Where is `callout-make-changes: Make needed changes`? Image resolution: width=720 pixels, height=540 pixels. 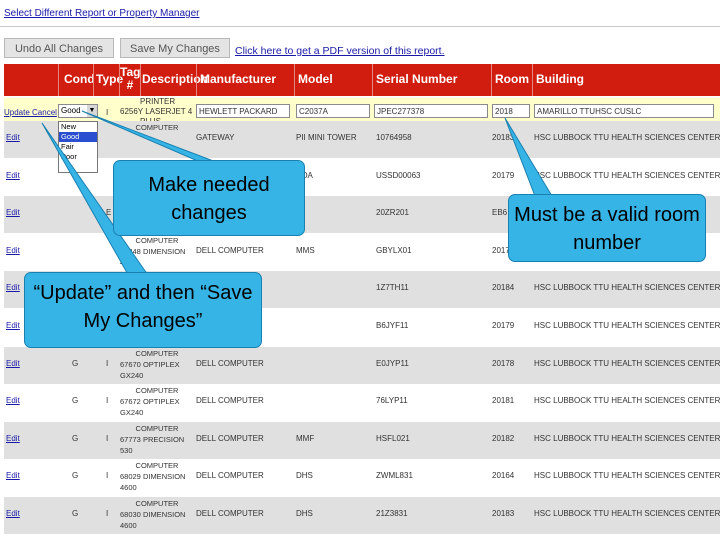 callout-make-changes: Make needed changes is located at coordinates (209, 198).